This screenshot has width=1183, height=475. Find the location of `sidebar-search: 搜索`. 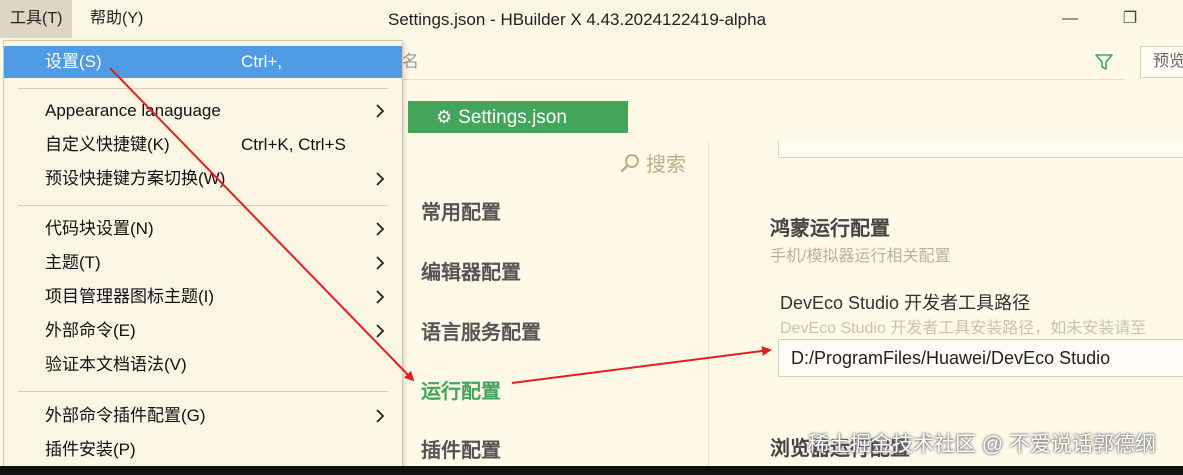

sidebar-search: 搜索 is located at coordinates (653, 165).